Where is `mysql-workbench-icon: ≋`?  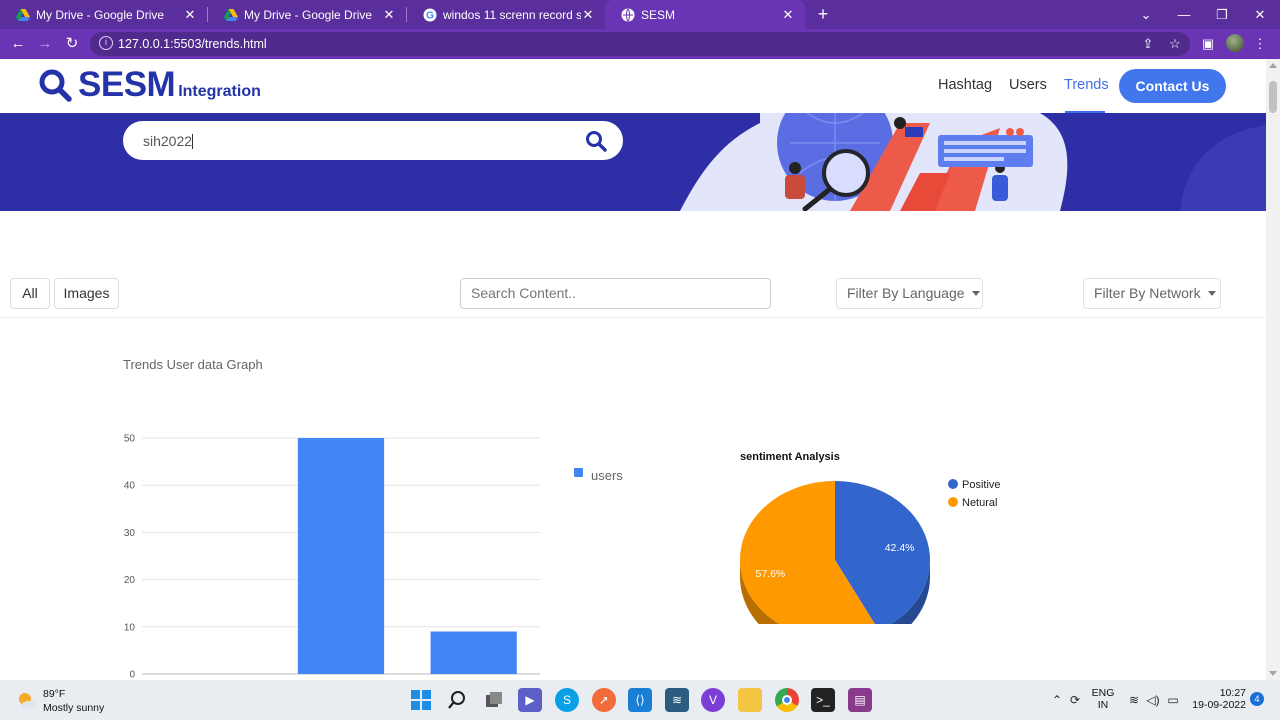
mysql-workbench-icon: ≋ is located at coordinates (677, 700).